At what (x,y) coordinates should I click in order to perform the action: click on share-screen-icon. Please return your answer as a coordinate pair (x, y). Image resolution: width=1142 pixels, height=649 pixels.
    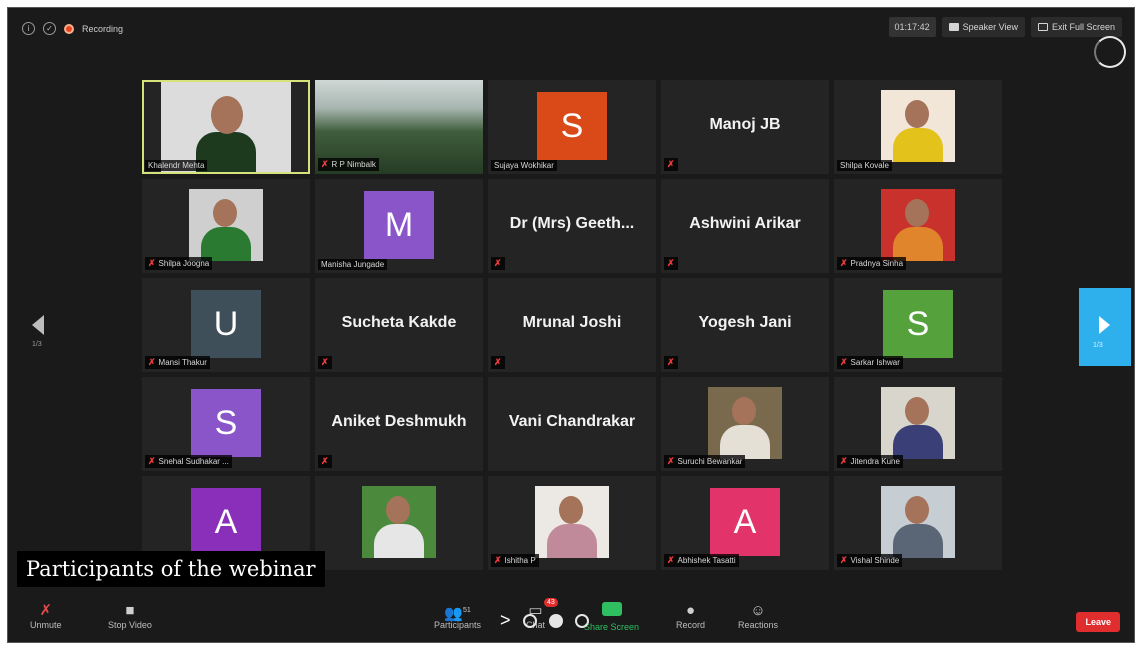
    Looking at the image, I should click on (611, 609).